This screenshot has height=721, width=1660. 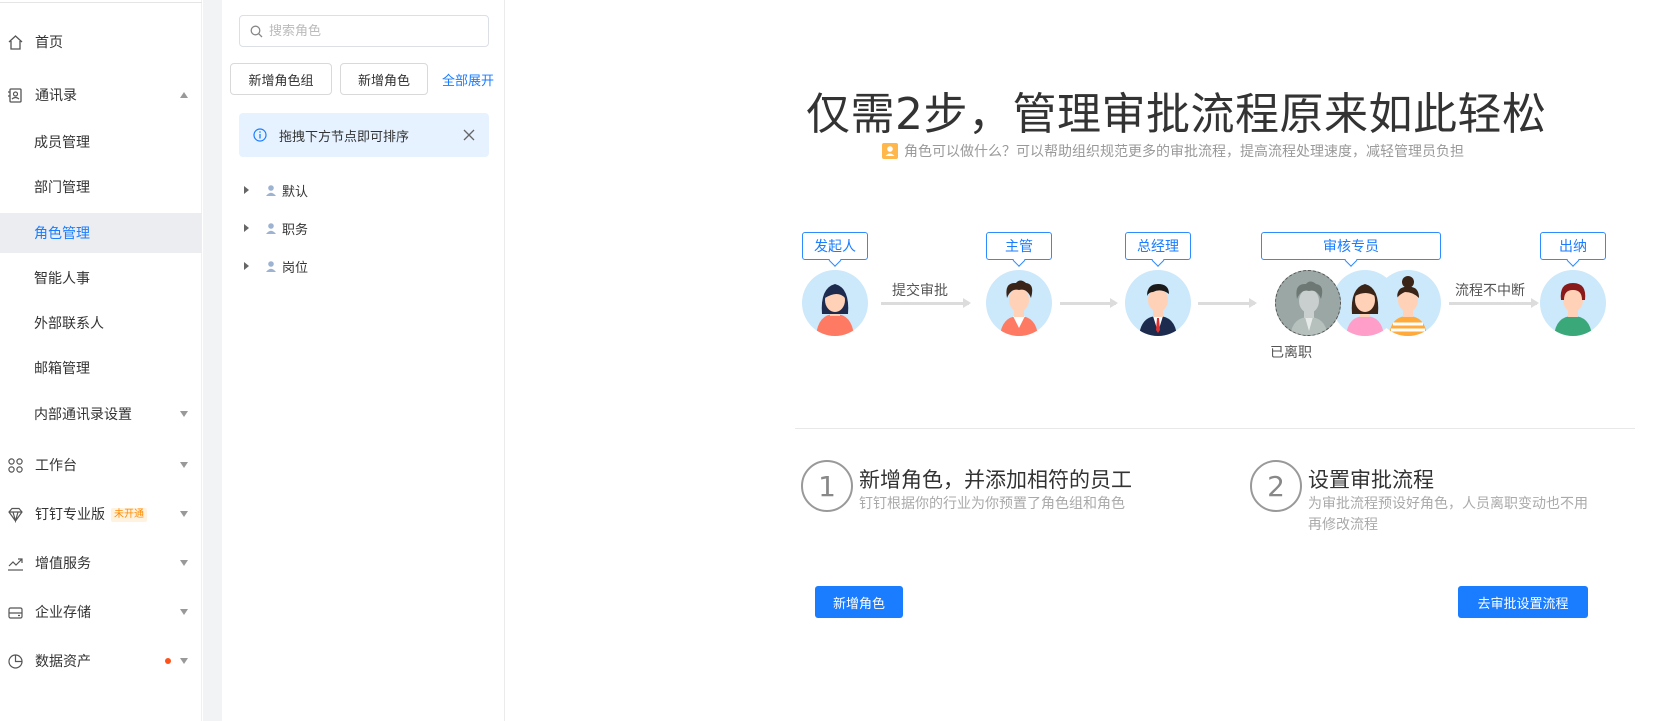 I want to click on initiator-avatar, so click(x=835, y=303).